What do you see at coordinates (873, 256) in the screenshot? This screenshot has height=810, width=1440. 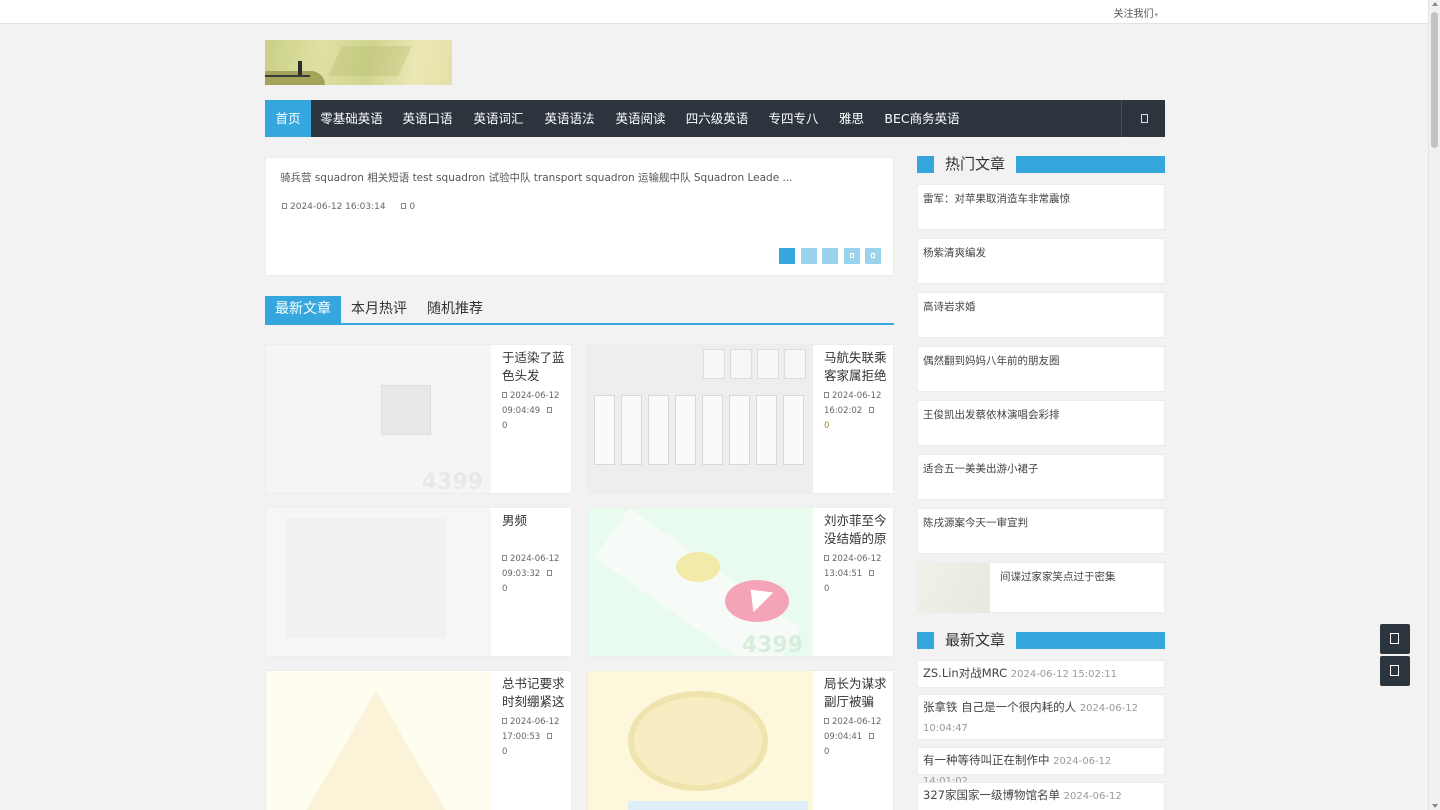 I see `slider-next-button` at bounding box center [873, 256].